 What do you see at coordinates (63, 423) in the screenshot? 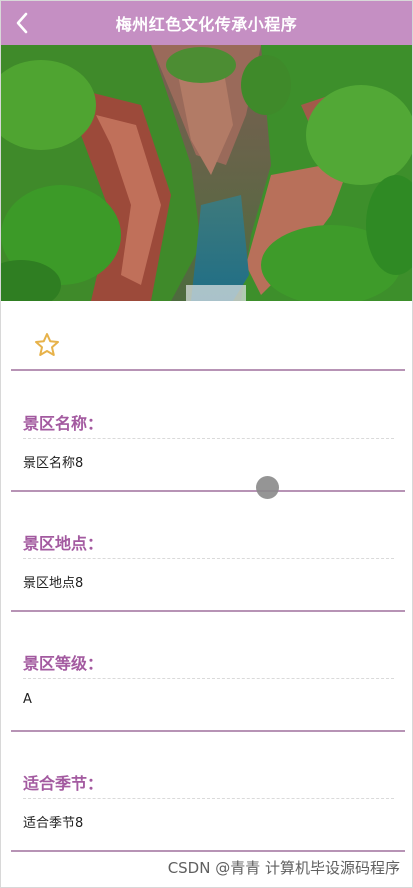
I see `scenic-name-label: 景区名称：` at bounding box center [63, 423].